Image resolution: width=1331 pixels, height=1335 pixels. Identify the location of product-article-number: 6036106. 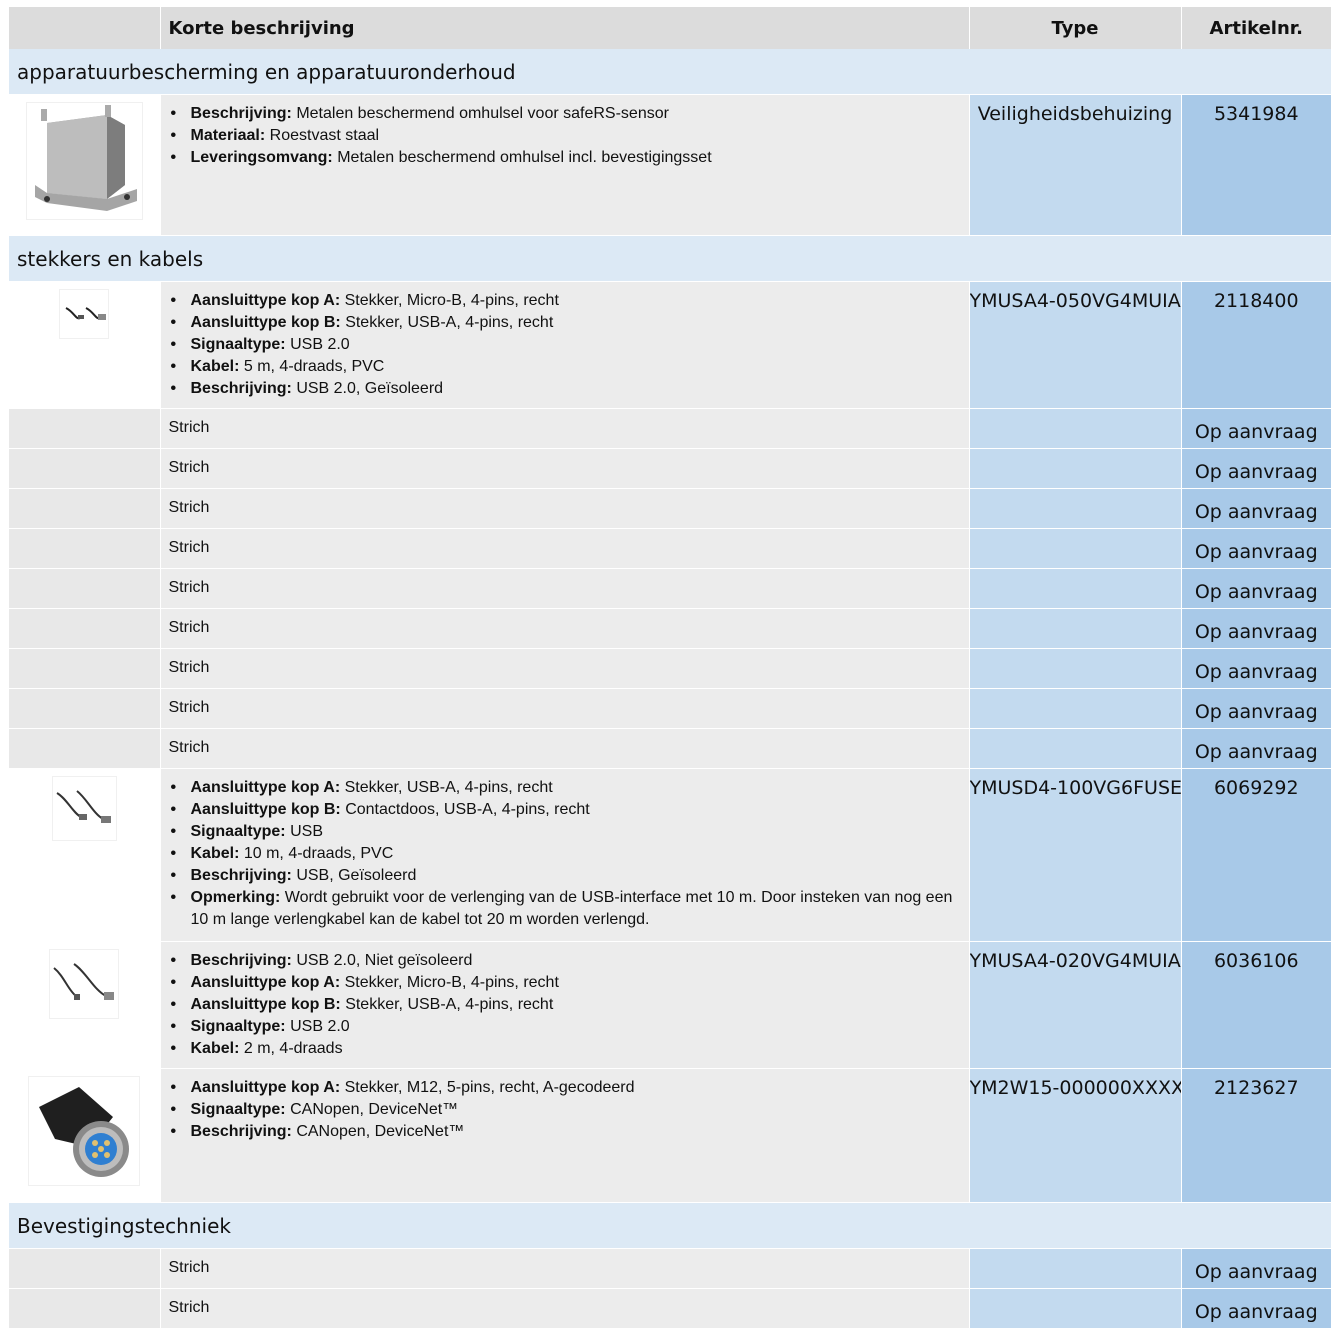
(1255, 1005).